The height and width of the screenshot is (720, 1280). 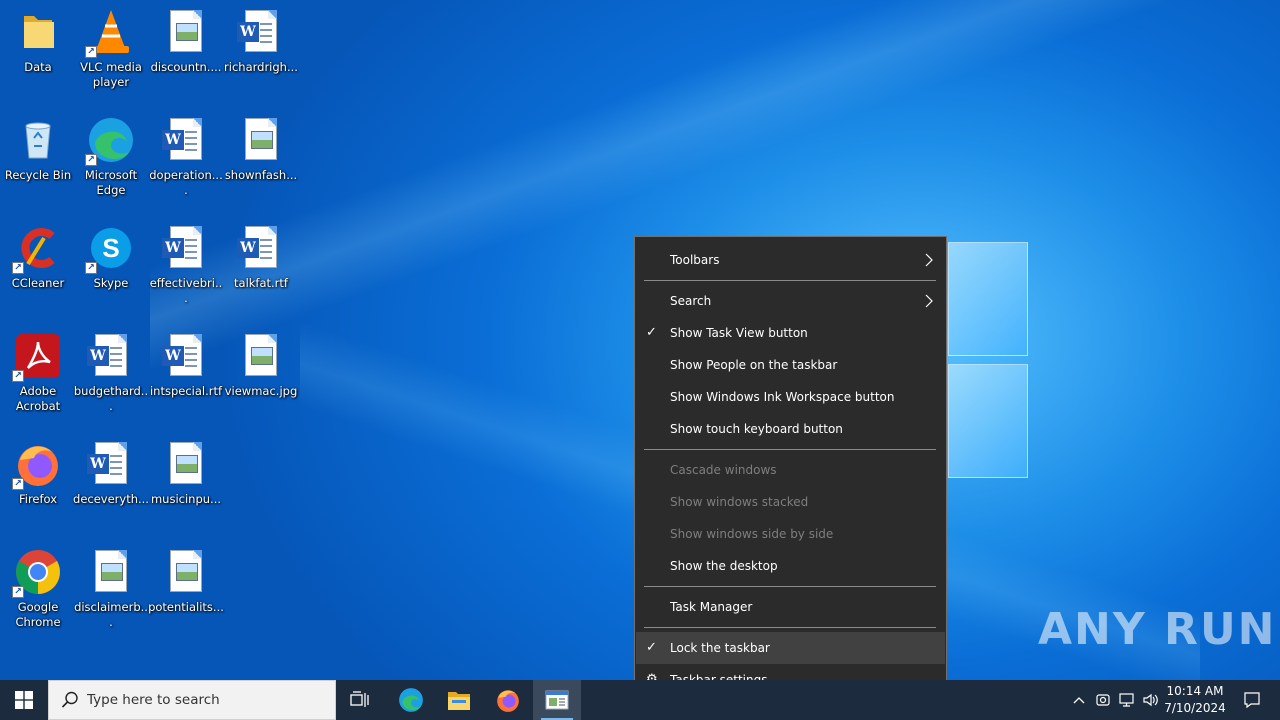 I want to click on active-window-icon, so click(x=557, y=700).